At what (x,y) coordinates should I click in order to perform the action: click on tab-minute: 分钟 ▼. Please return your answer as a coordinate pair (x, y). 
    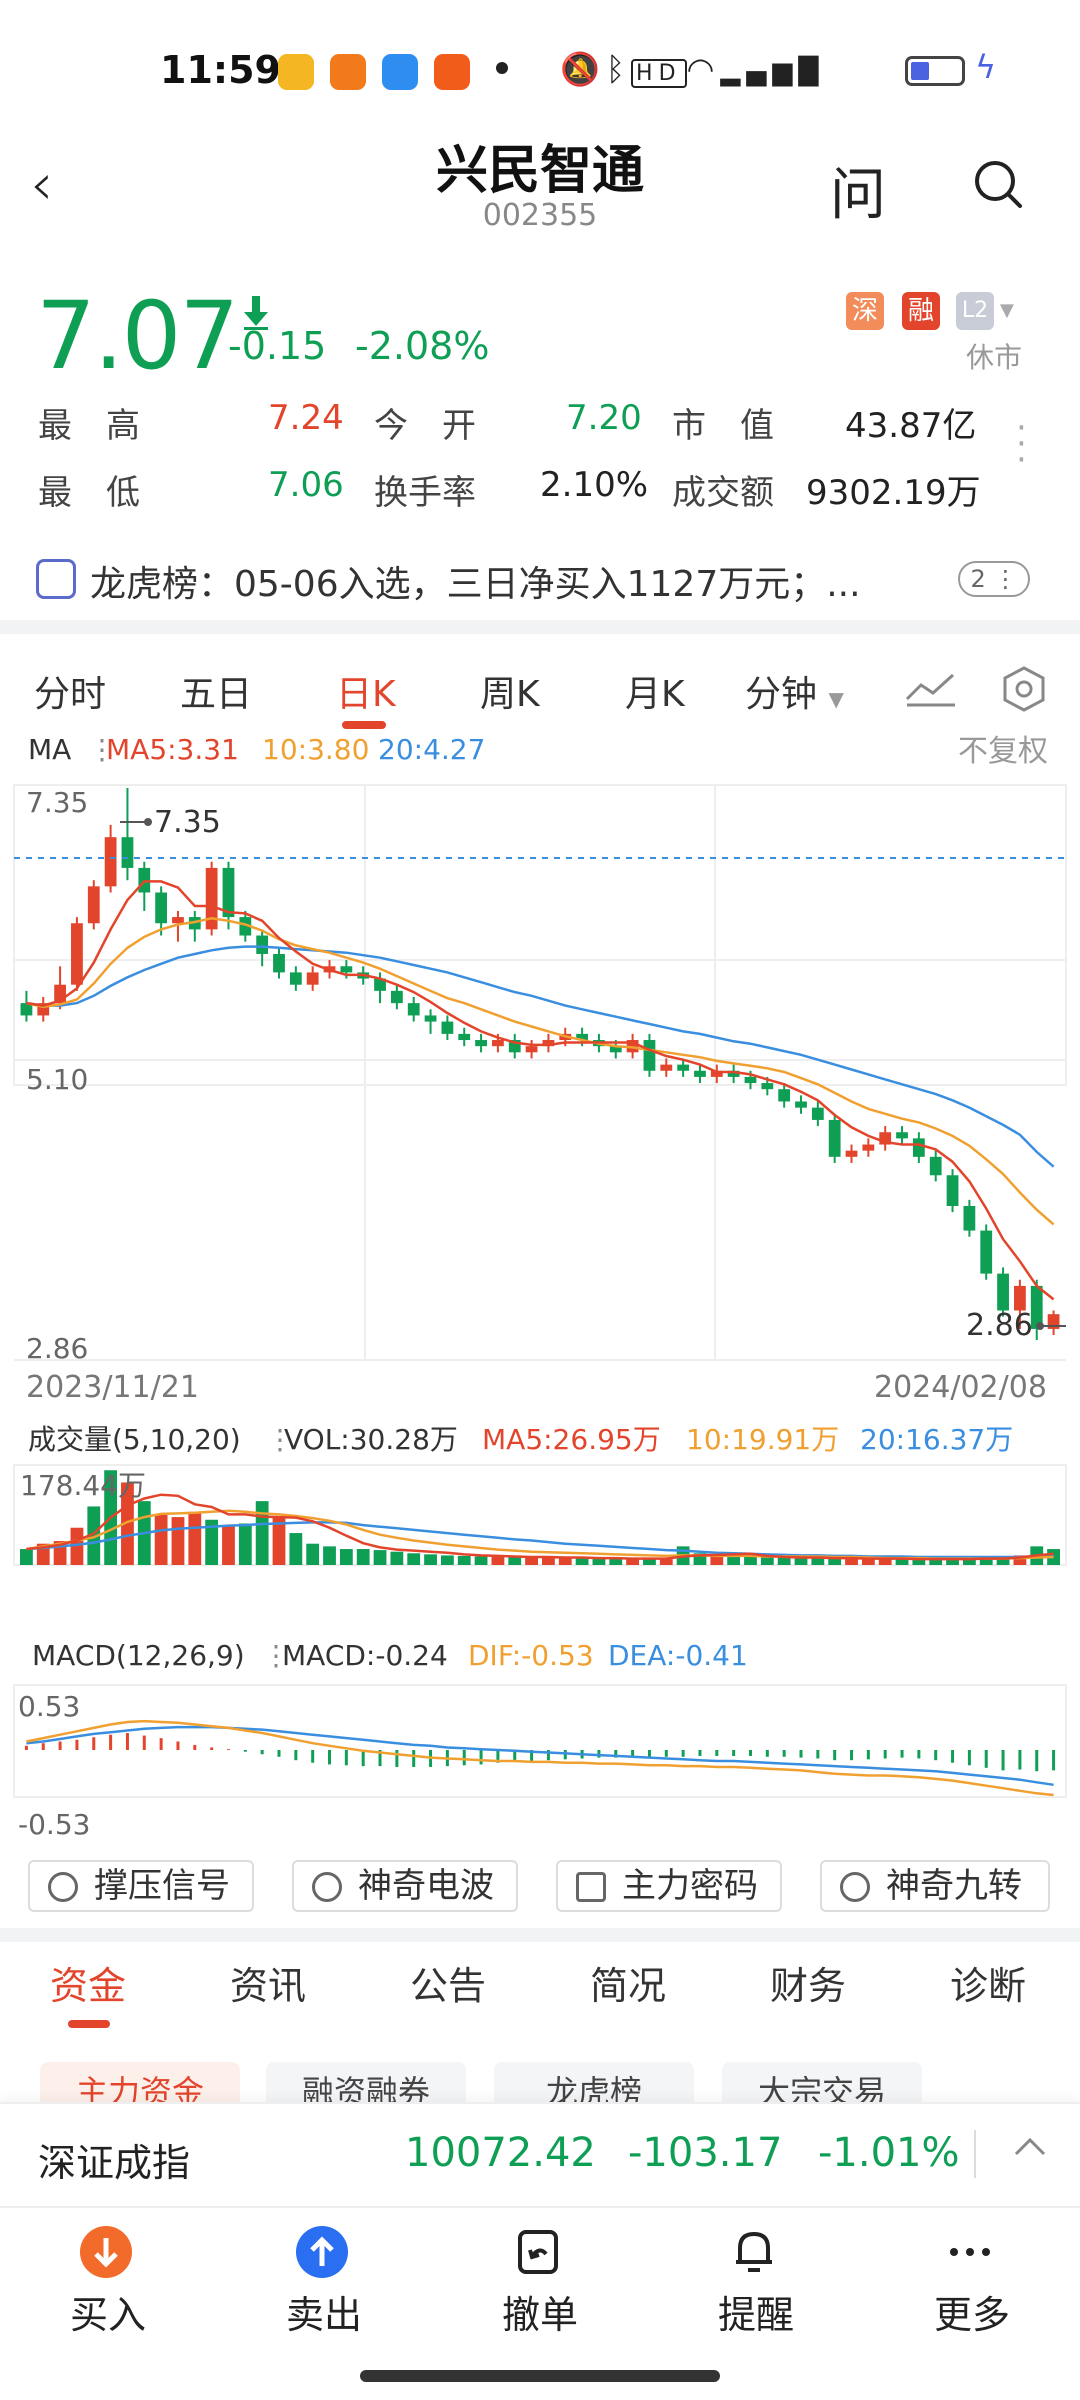
    Looking at the image, I should click on (794, 691).